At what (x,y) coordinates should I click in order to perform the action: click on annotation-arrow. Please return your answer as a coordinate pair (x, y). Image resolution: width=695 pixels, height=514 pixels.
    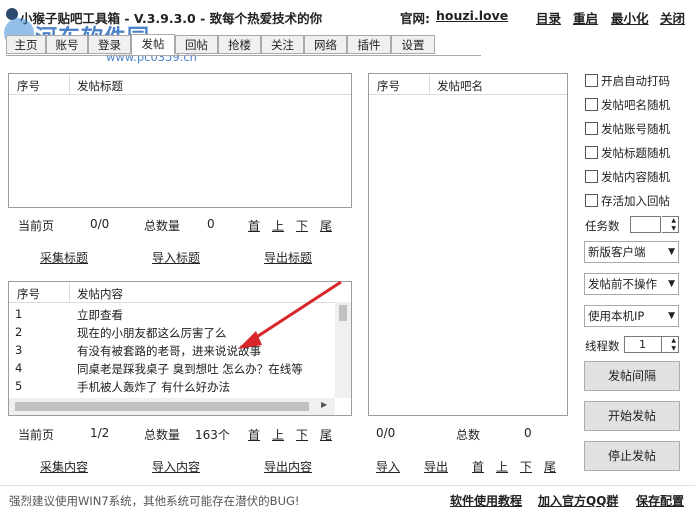
    Looking at the image, I should click on (290, 314).